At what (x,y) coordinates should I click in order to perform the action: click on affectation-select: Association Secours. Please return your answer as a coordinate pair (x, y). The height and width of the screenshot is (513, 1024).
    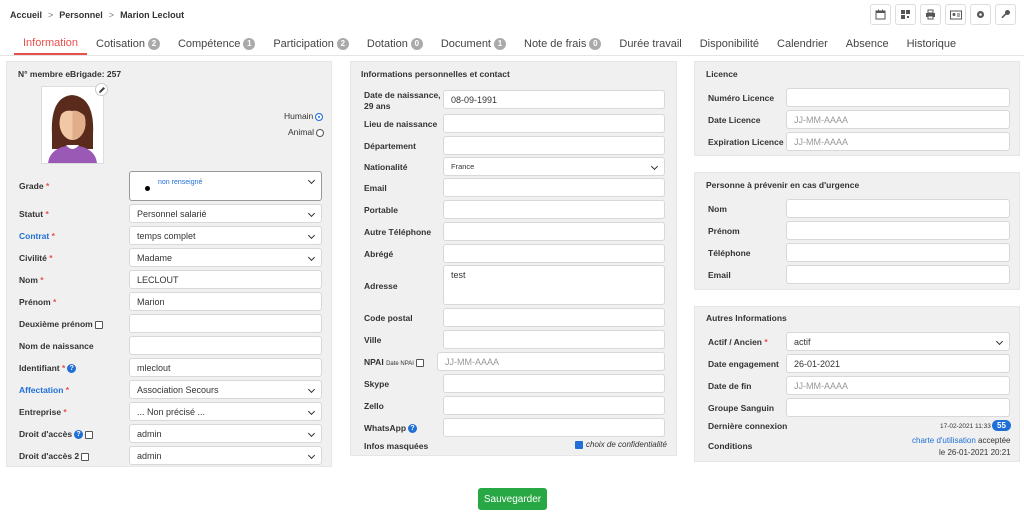
    Looking at the image, I should click on (225, 389).